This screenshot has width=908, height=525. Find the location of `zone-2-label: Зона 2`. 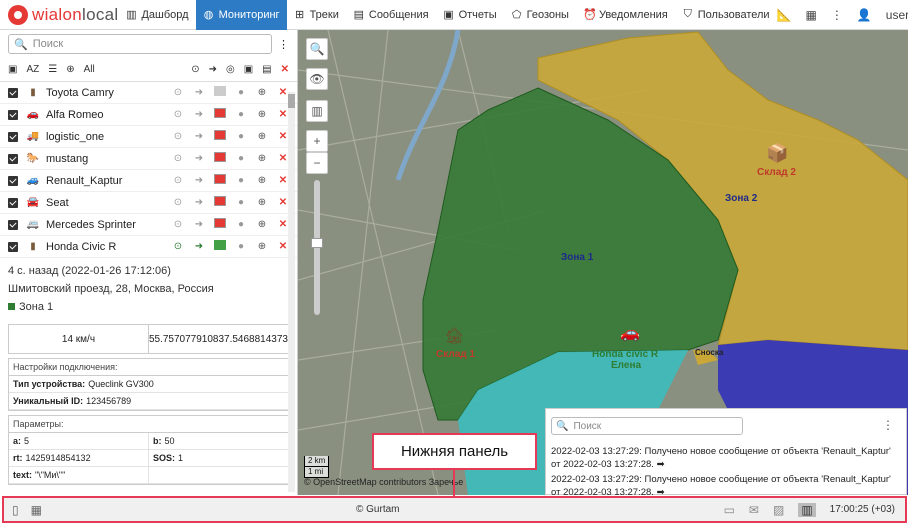

zone-2-label: Зона 2 is located at coordinates (741, 198).